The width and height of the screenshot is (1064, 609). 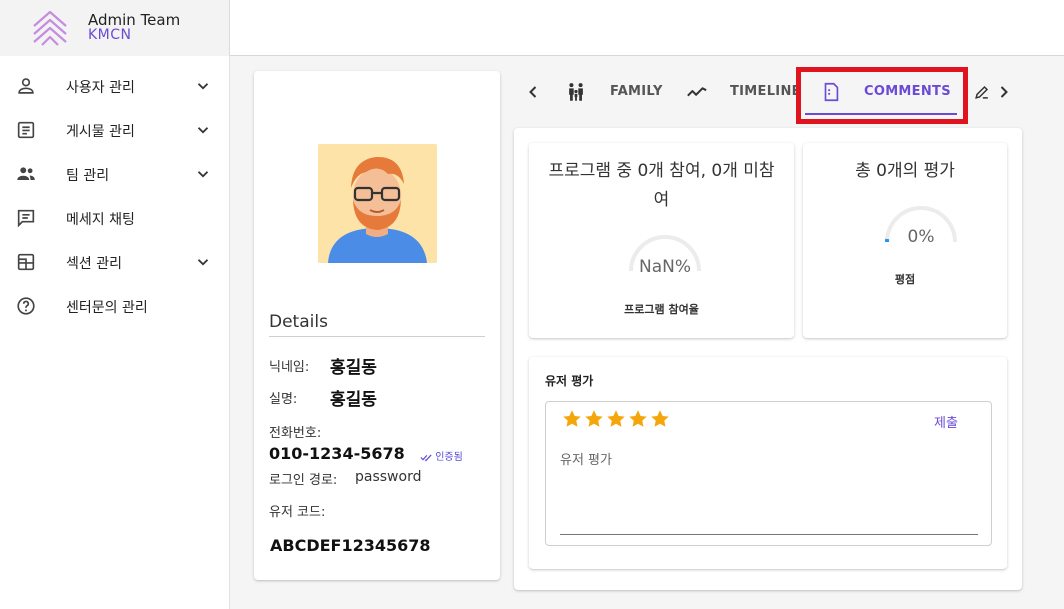 What do you see at coordinates (905, 171) in the screenshot?
I see `rating-stat-title: 총 0개의 평가` at bounding box center [905, 171].